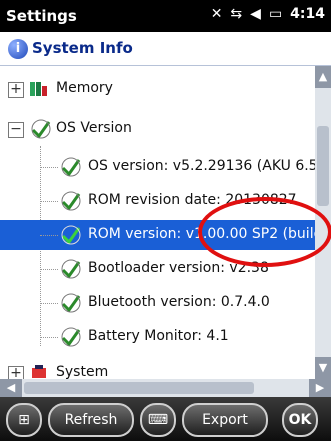 This screenshot has width=331, height=441. What do you see at coordinates (24, 420) in the screenshot?
I see `start-button: ⊞` at bounding box center [24, 420].